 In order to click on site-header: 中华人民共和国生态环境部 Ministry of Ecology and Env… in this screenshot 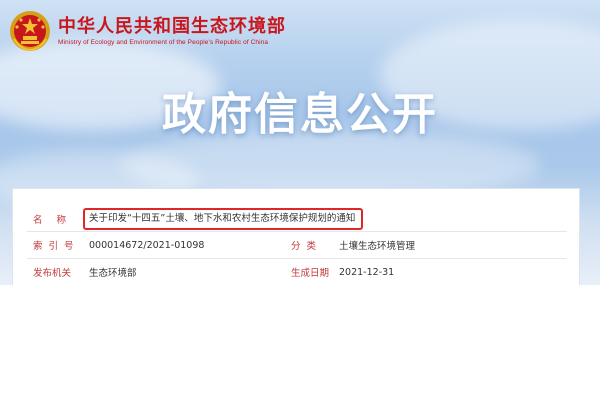, I will do `click(147, 31)`.